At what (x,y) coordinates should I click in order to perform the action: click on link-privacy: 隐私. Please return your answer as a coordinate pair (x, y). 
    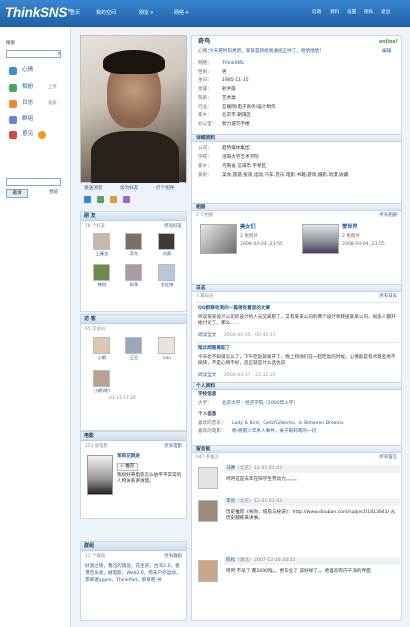
    Looking at the image, I should click on (368, 13).